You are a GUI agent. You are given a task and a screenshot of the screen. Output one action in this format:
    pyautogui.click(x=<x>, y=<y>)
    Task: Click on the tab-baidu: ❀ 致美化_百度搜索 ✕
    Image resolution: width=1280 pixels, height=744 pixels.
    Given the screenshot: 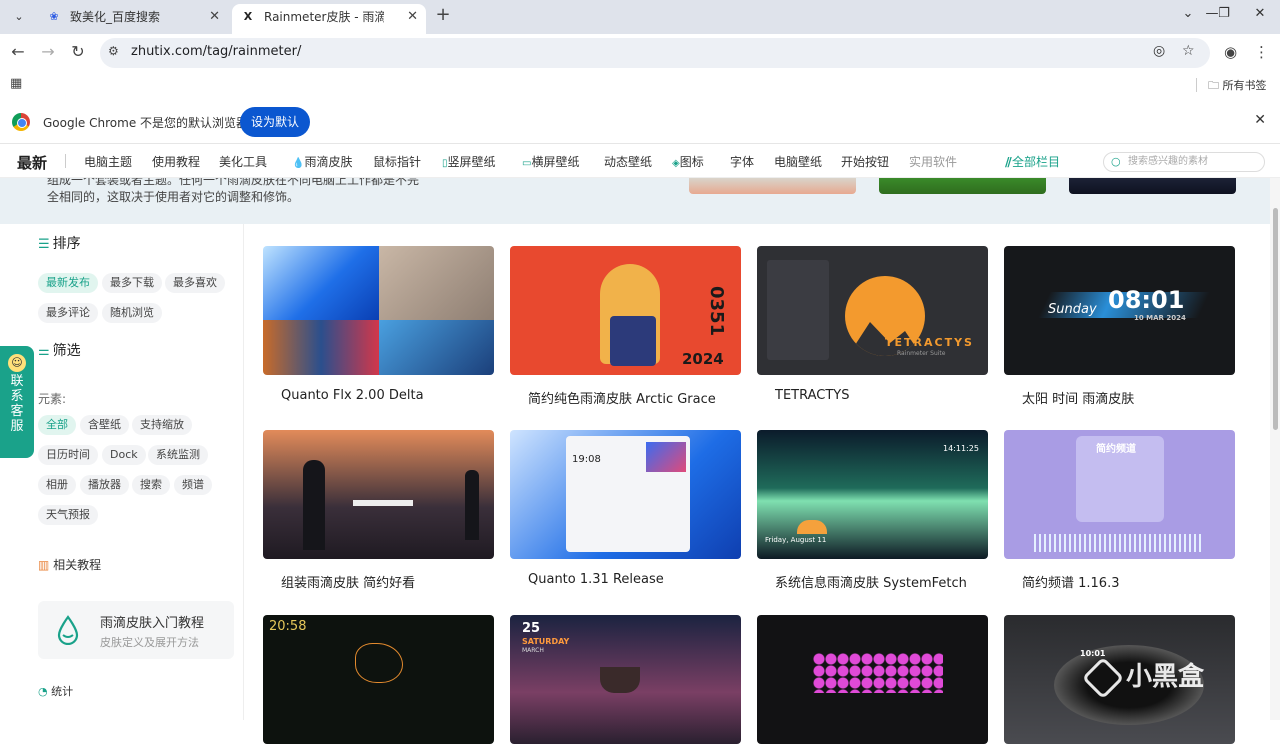 What is the action you would take?
    pyautogui.click(x=133, y=19)
    